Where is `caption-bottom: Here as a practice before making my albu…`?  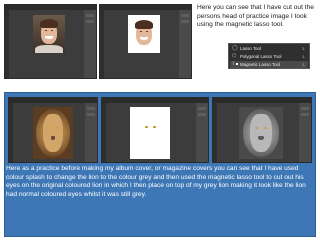 caption-bottom: Here as a practice before making my albu… is located at coordinates (156, 182).